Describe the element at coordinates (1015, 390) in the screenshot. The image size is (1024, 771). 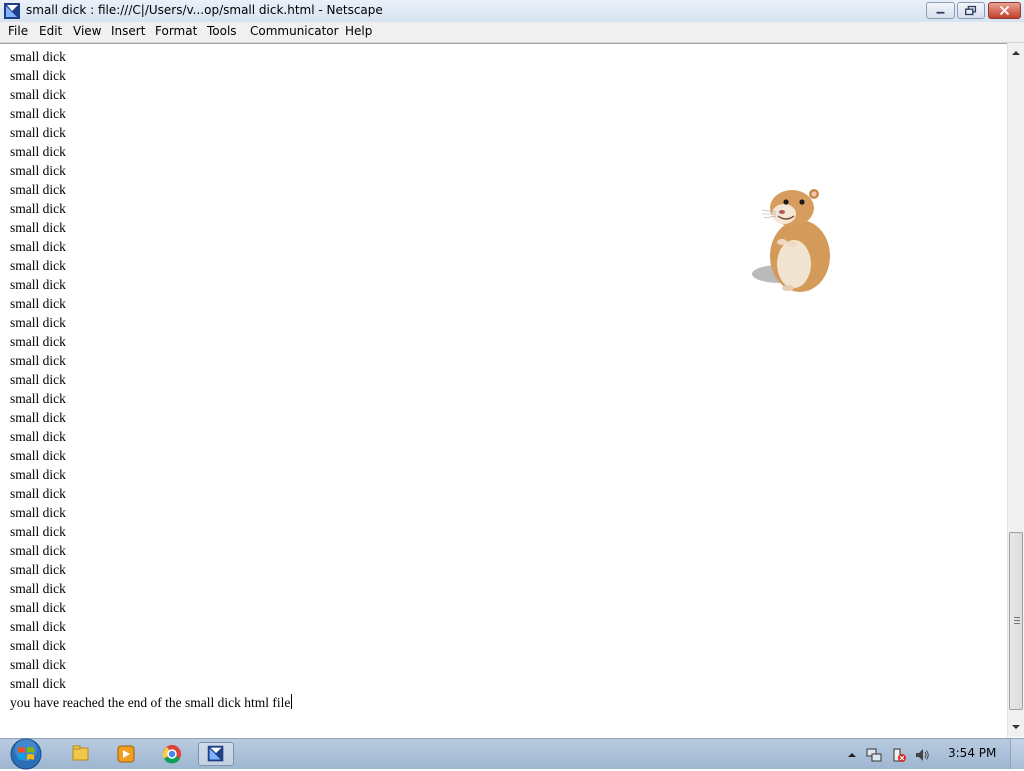
I see `vertical-scrollbar` at that location.